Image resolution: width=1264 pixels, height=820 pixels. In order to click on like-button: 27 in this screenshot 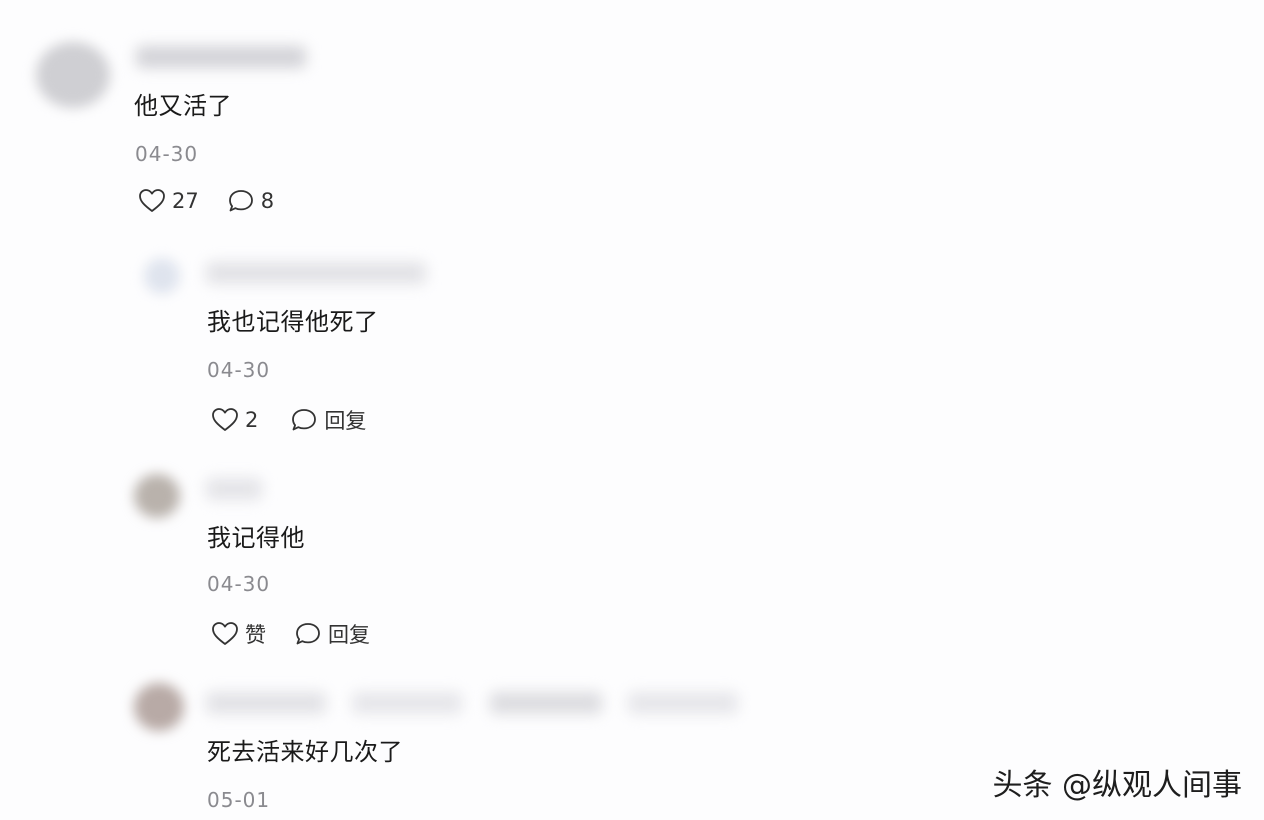, I will do `click(168, 201)`.